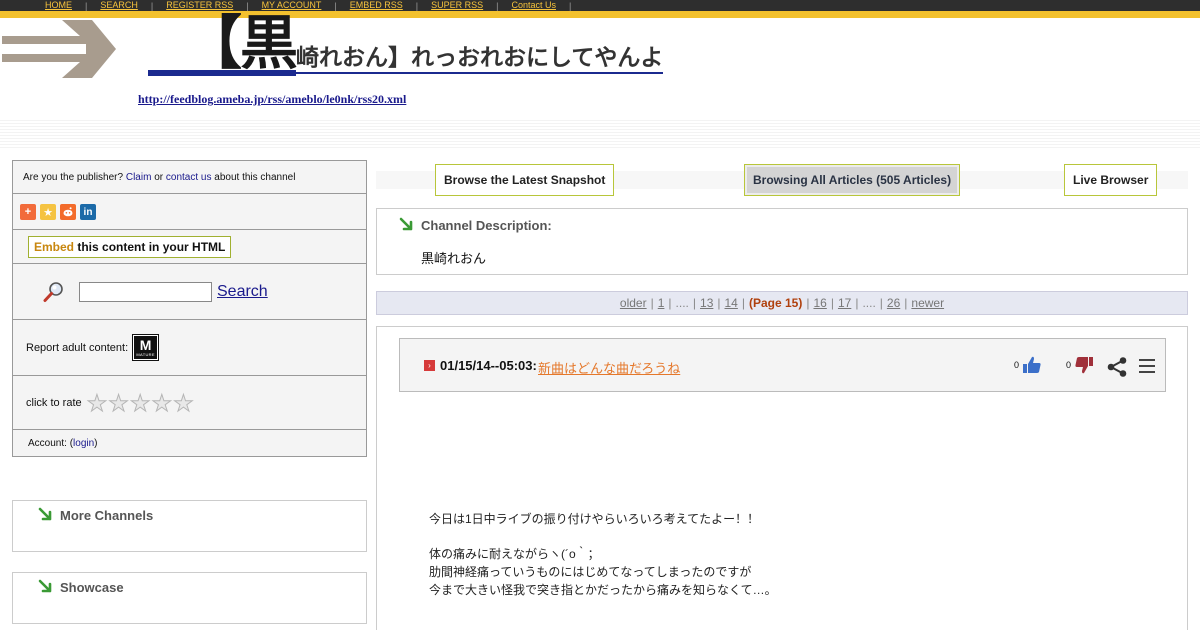 The height and width of the screenshot is (630, 1200). I want to click on pager-newer: newer, so click(927, 303).